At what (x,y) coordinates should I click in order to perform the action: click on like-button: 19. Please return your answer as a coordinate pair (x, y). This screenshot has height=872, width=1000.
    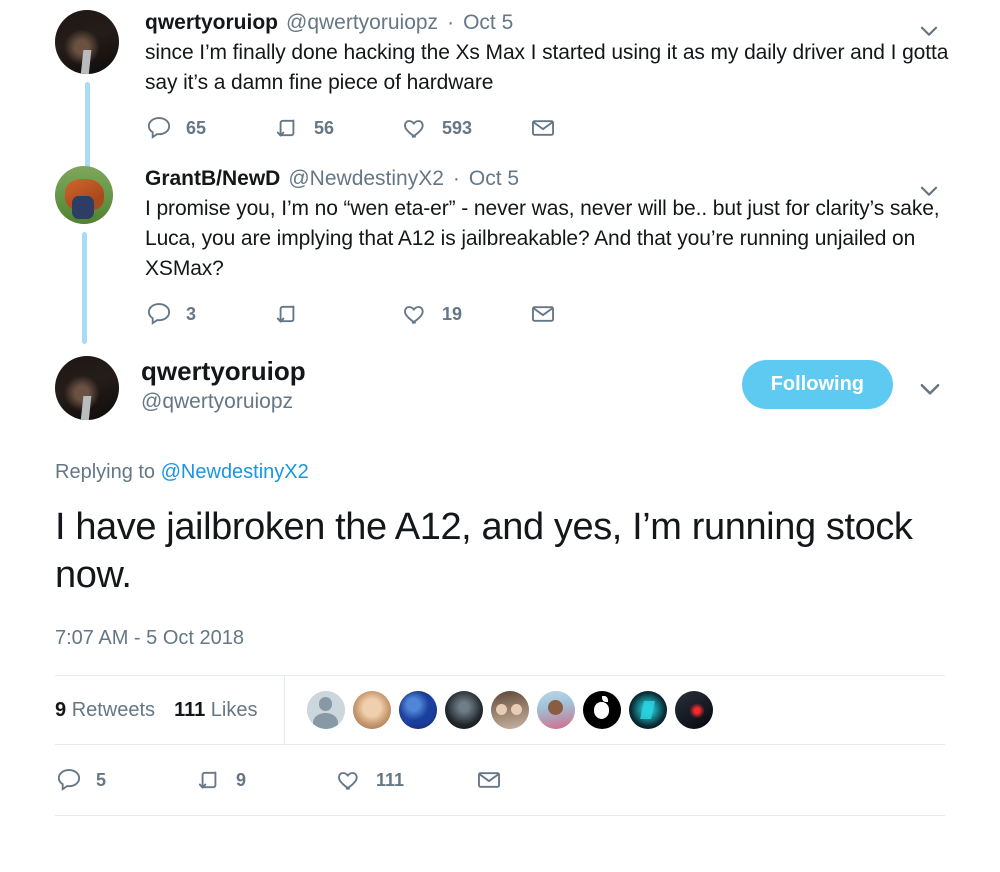
    Looking at the image, I should click on (465, 314).